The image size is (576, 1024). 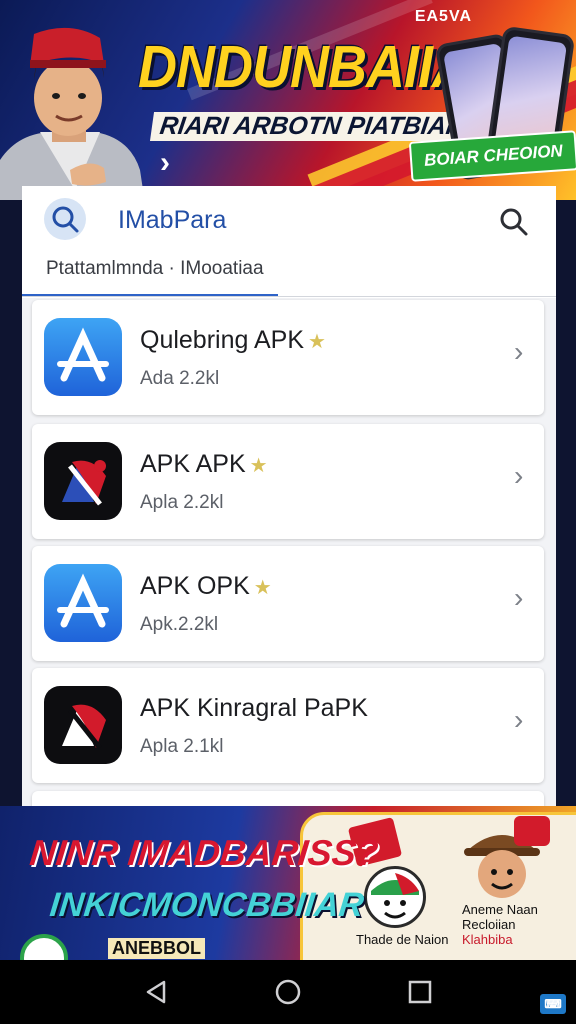 What do you see at coordinates (288, 481) in the screenshot?
I see `app-list-item: APK APK ★ Apla 2.2kl ›` at bounding box center [288, 481].